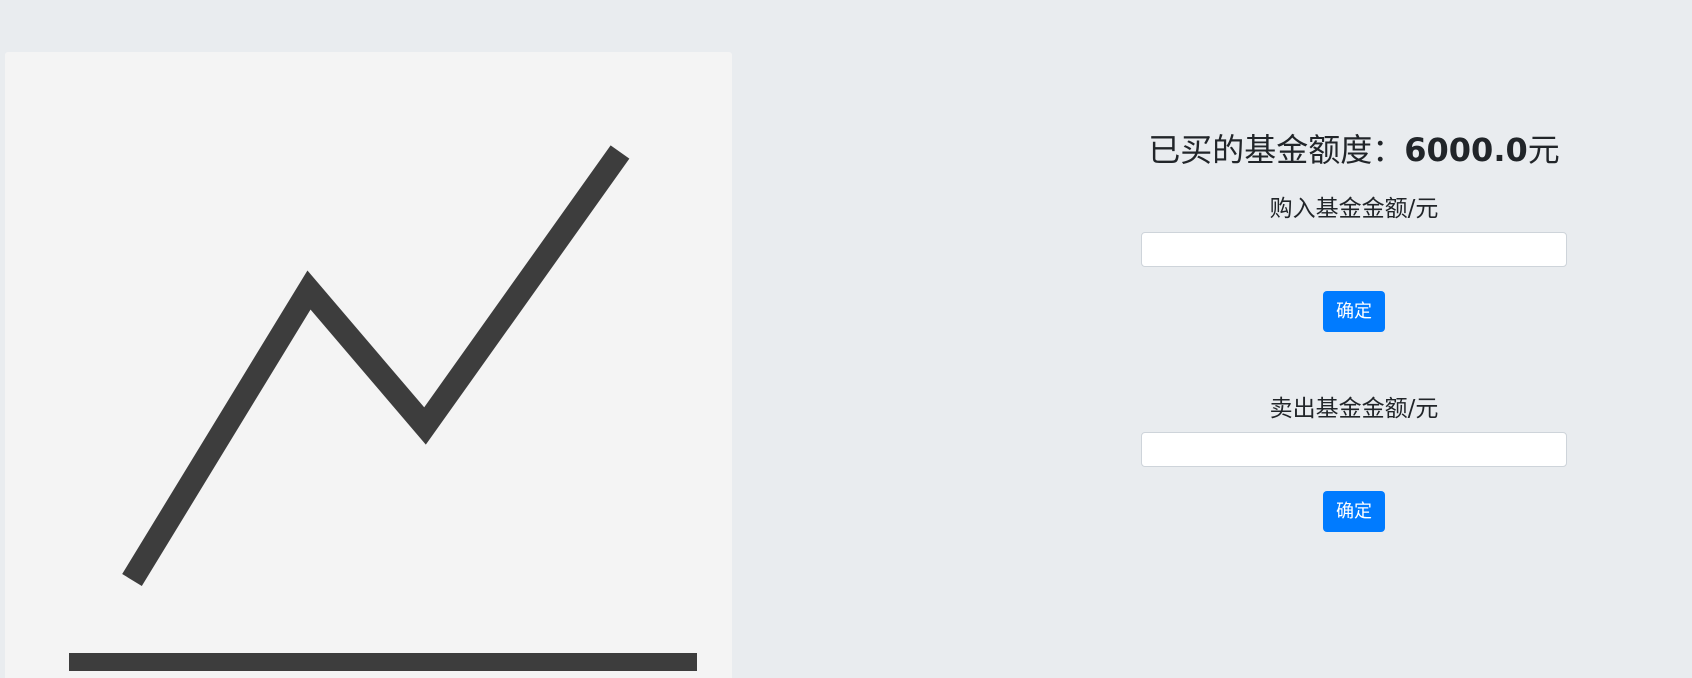 The image size is (1692, 678). I want to click on baseline-bar, so click(383, 662).